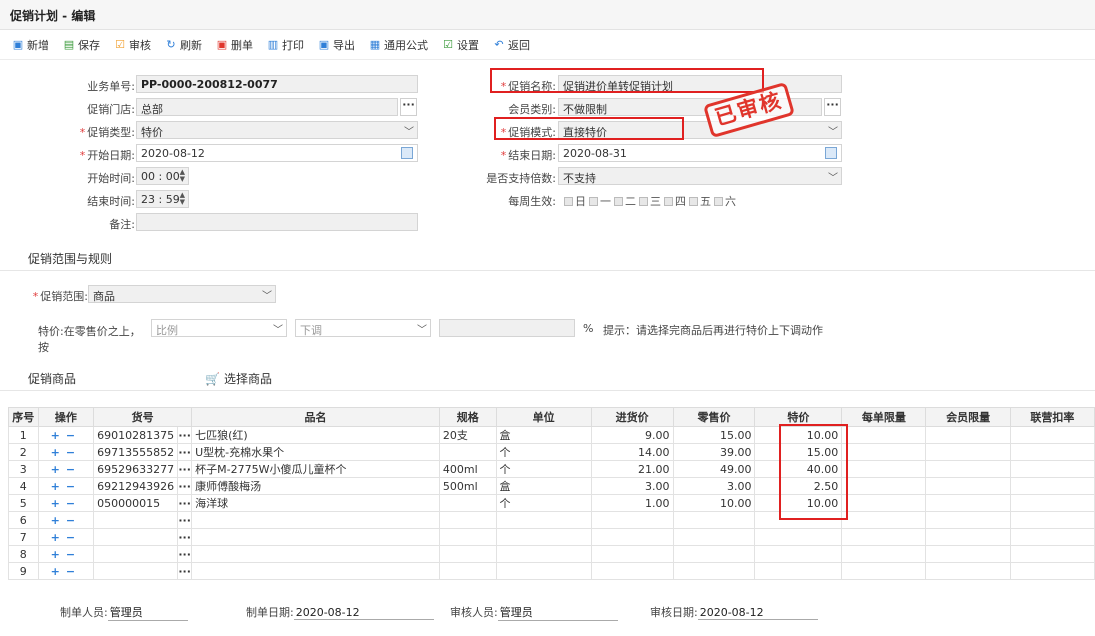  Describe the element at coordinates (162, 199) in the screenshot. I see `end-time-spinner: 23 : 59 ▲ ▼` at that location.